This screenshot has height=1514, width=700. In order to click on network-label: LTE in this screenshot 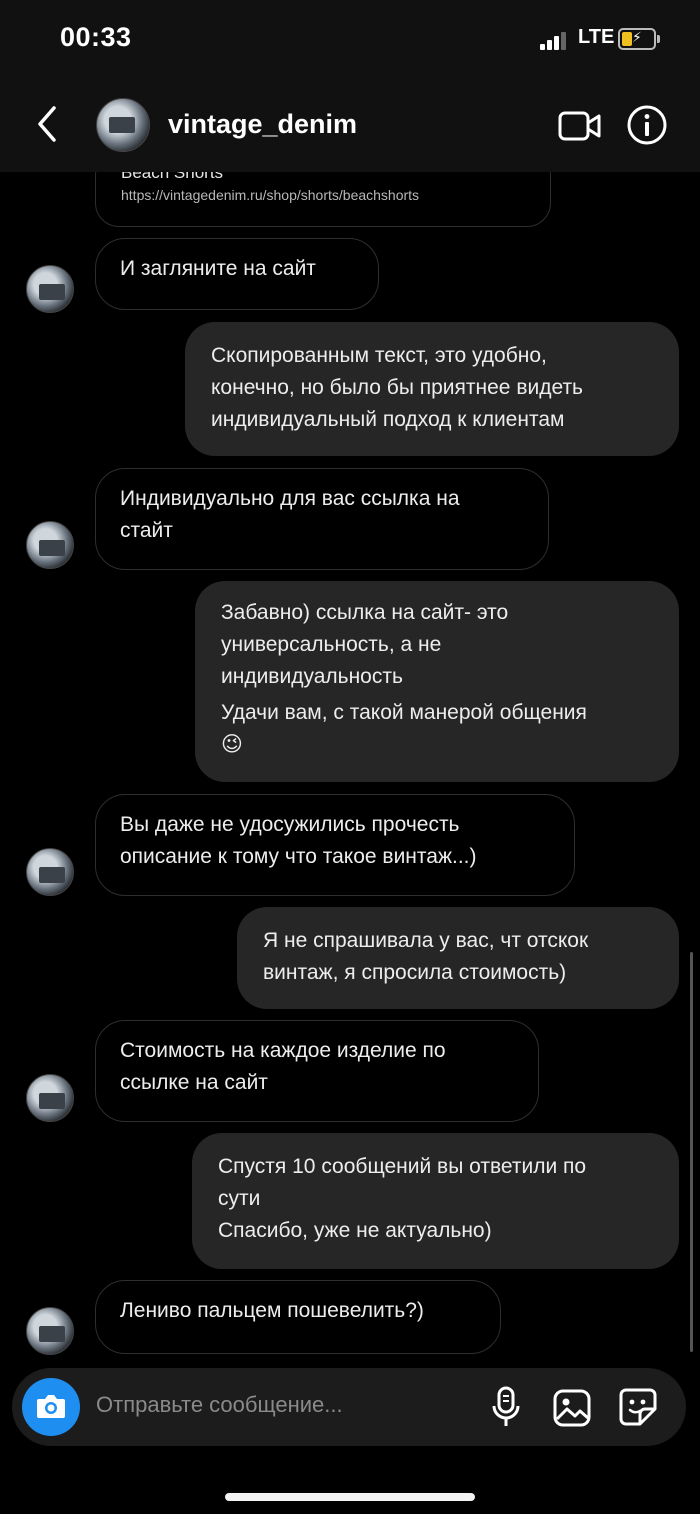, I will do `click(596, 37)`.